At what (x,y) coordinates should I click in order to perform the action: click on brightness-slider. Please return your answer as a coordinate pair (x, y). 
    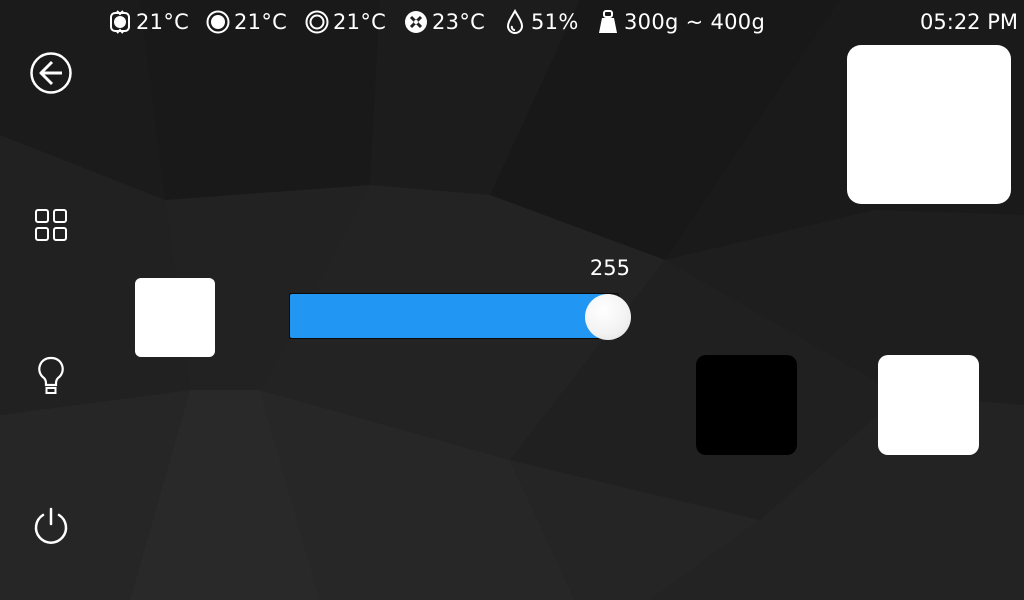
    Looking at the image, I should click on (454, 316).